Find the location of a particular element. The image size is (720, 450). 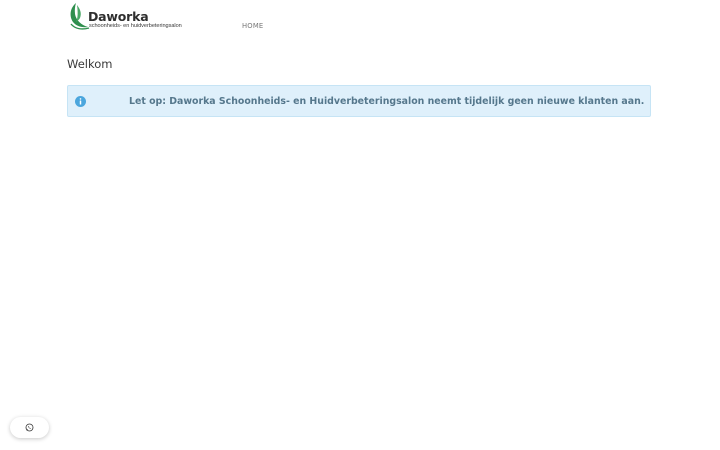

info-circle-icon is located at coordinates (80, 101).